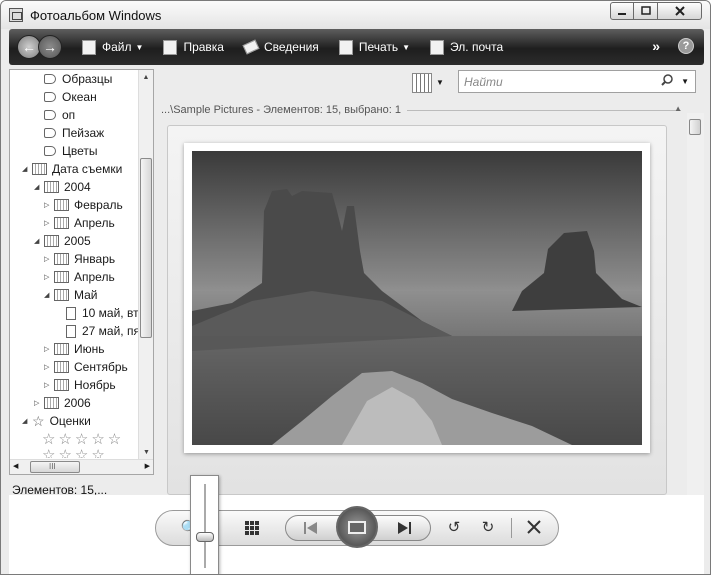  Describe the element at coordinates (87, 169) in the screenshot. I see `tree-item-label: Дата съемки` at that location.